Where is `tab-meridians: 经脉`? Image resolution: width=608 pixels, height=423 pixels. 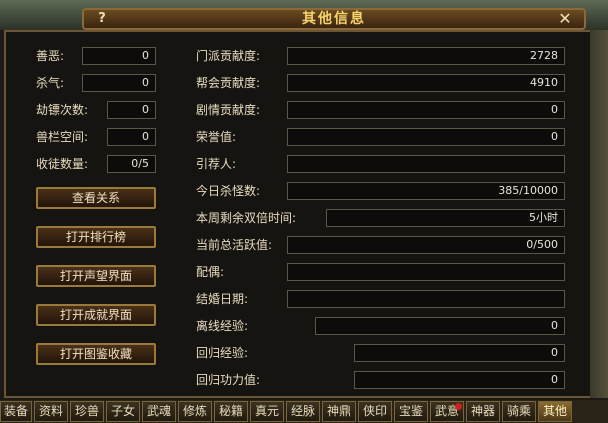
tab-meridians: 经脉 is located at coordinates (303, 411).